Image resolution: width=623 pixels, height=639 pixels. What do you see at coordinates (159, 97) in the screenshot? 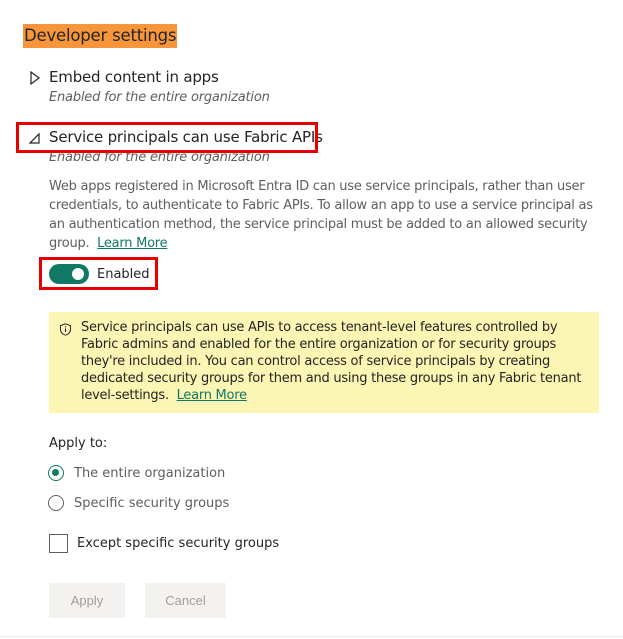
I see `setting-scope: Enabled for the entire organization` at bounding box center [159, 97].